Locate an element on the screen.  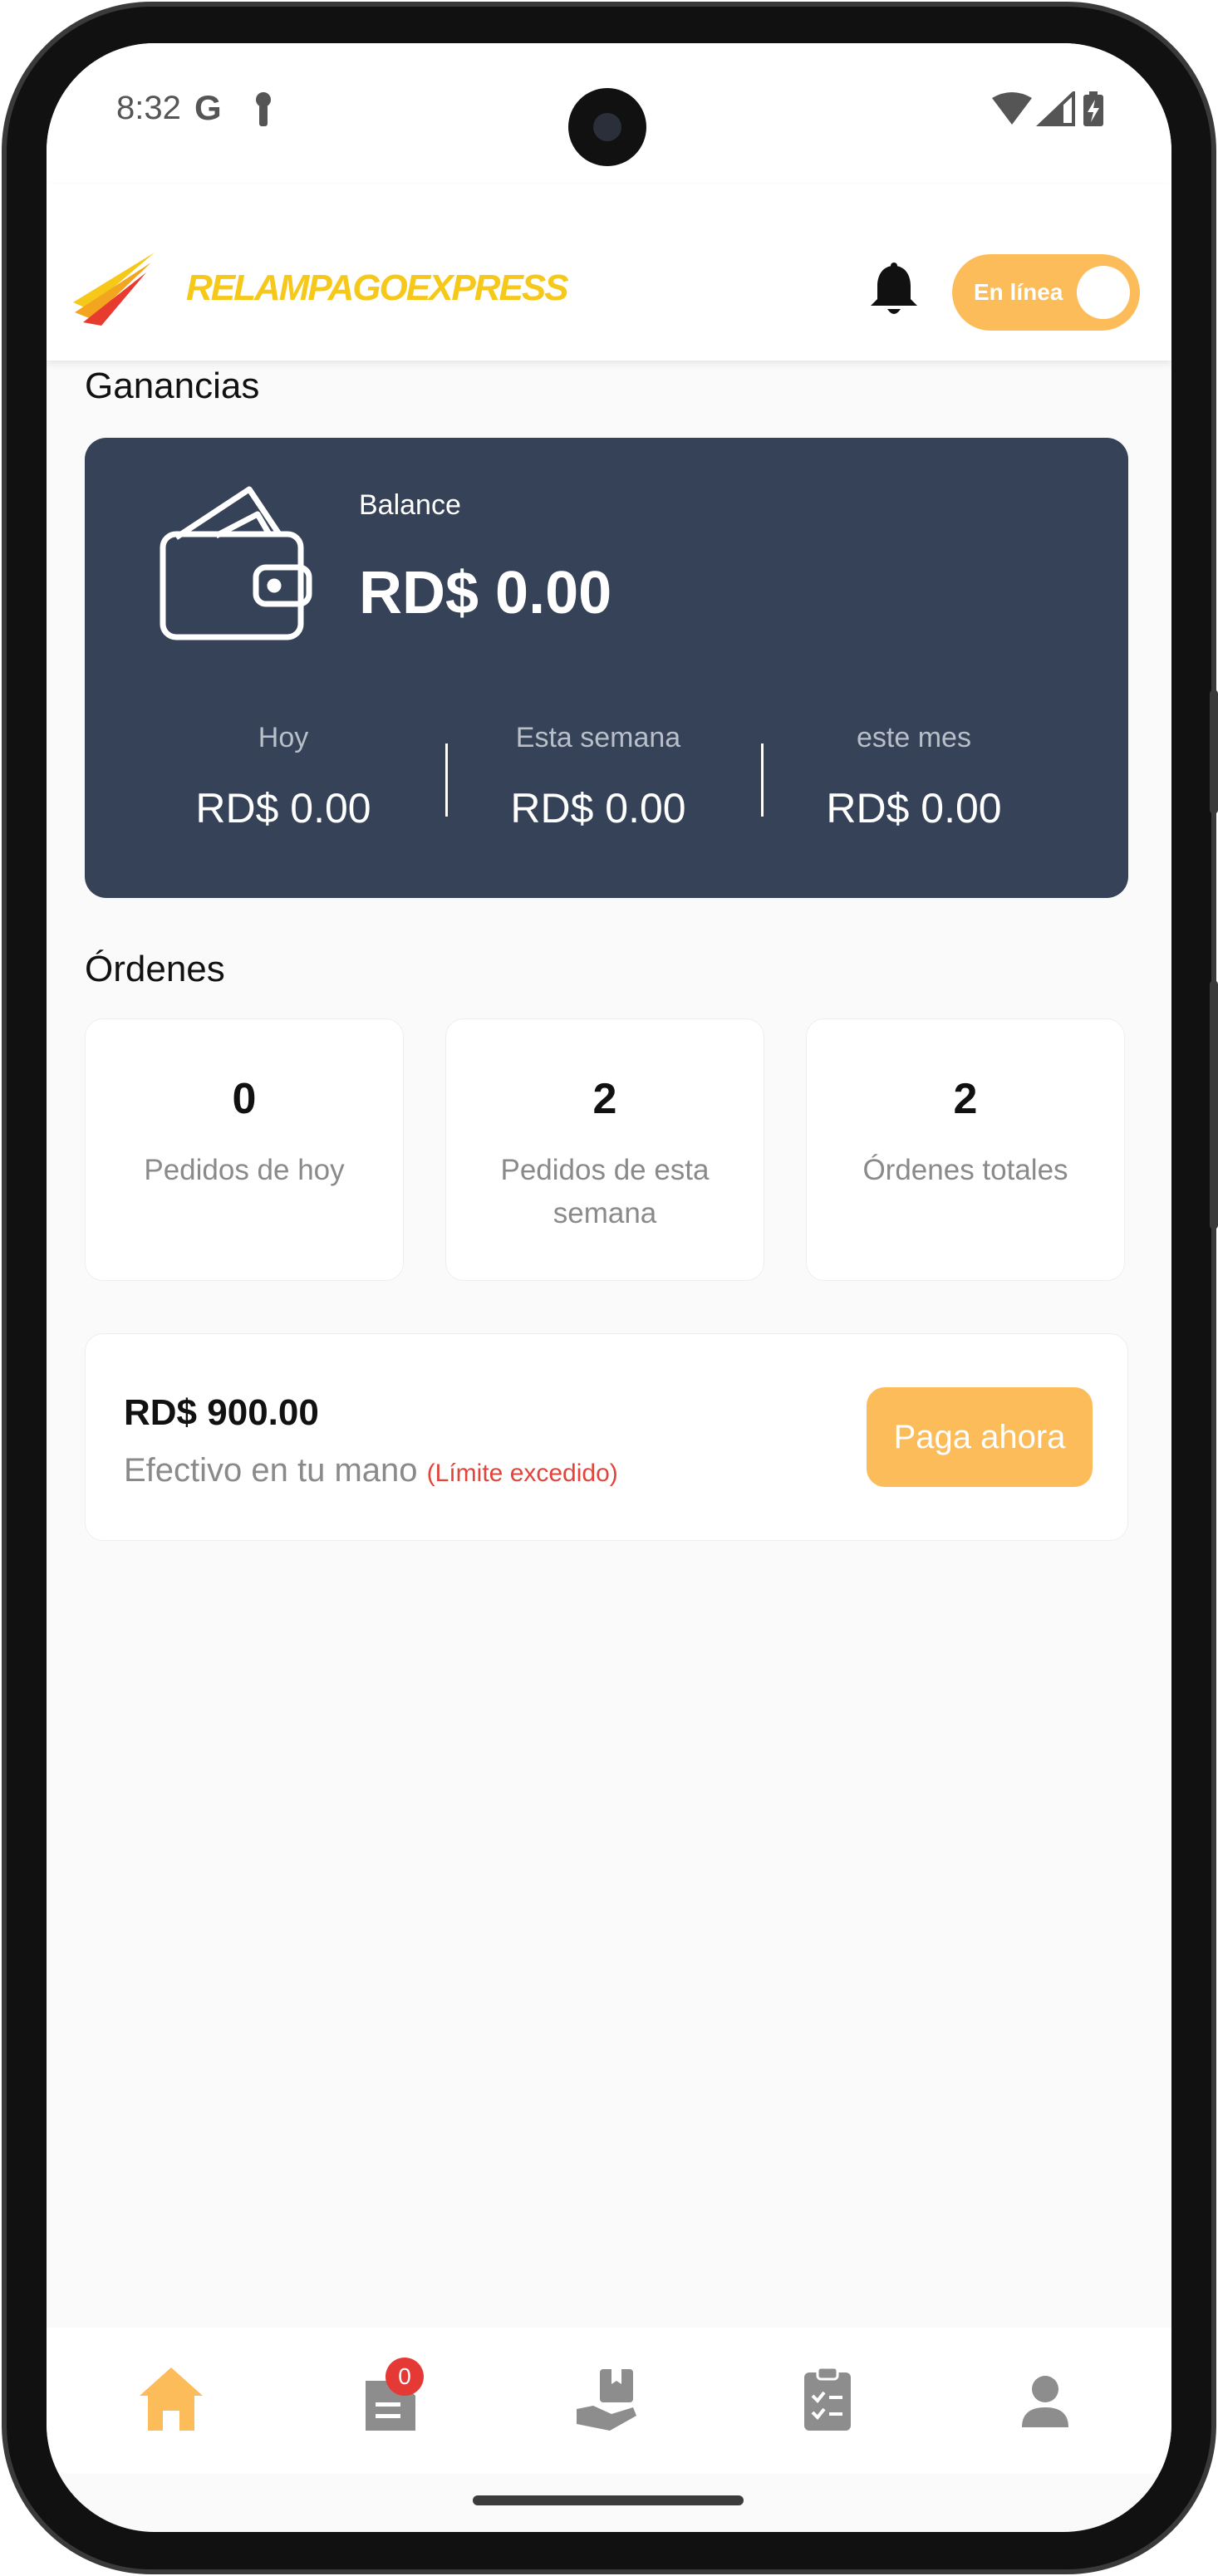
cash-amount: RD$ 900.00 is located at coordinates (221, 1412).